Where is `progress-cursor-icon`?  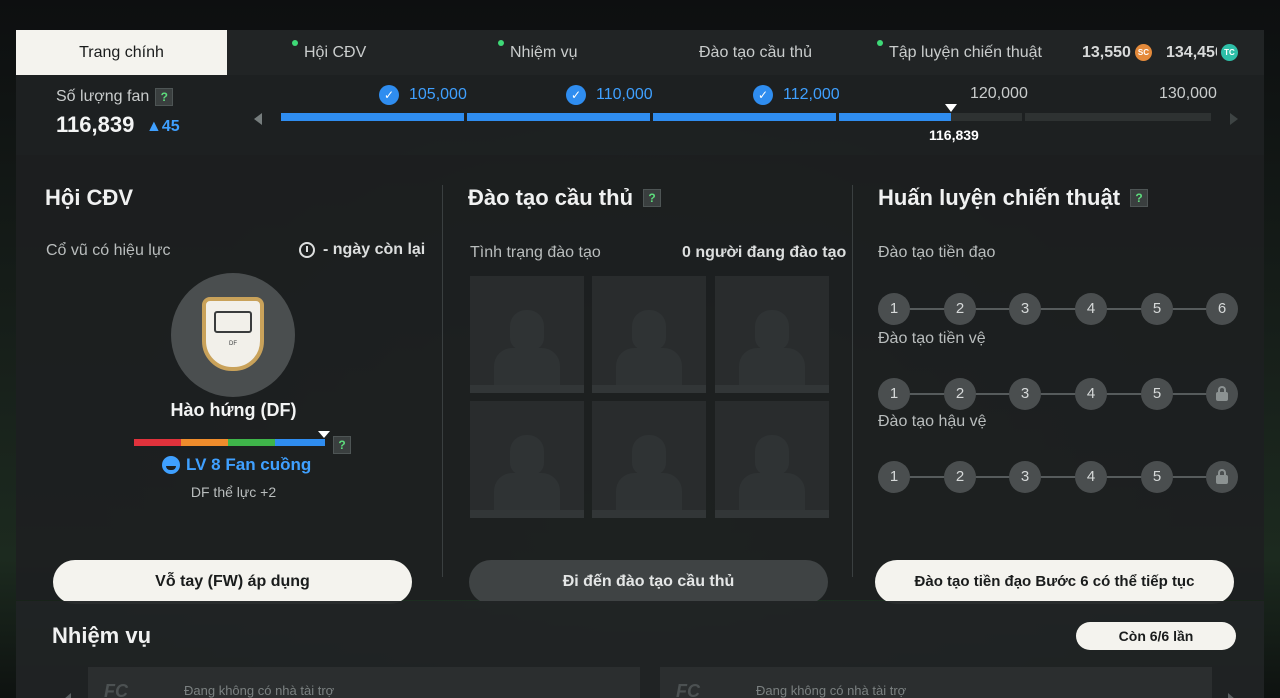 progress-cursor-icon is located at coordinates (951, 108).